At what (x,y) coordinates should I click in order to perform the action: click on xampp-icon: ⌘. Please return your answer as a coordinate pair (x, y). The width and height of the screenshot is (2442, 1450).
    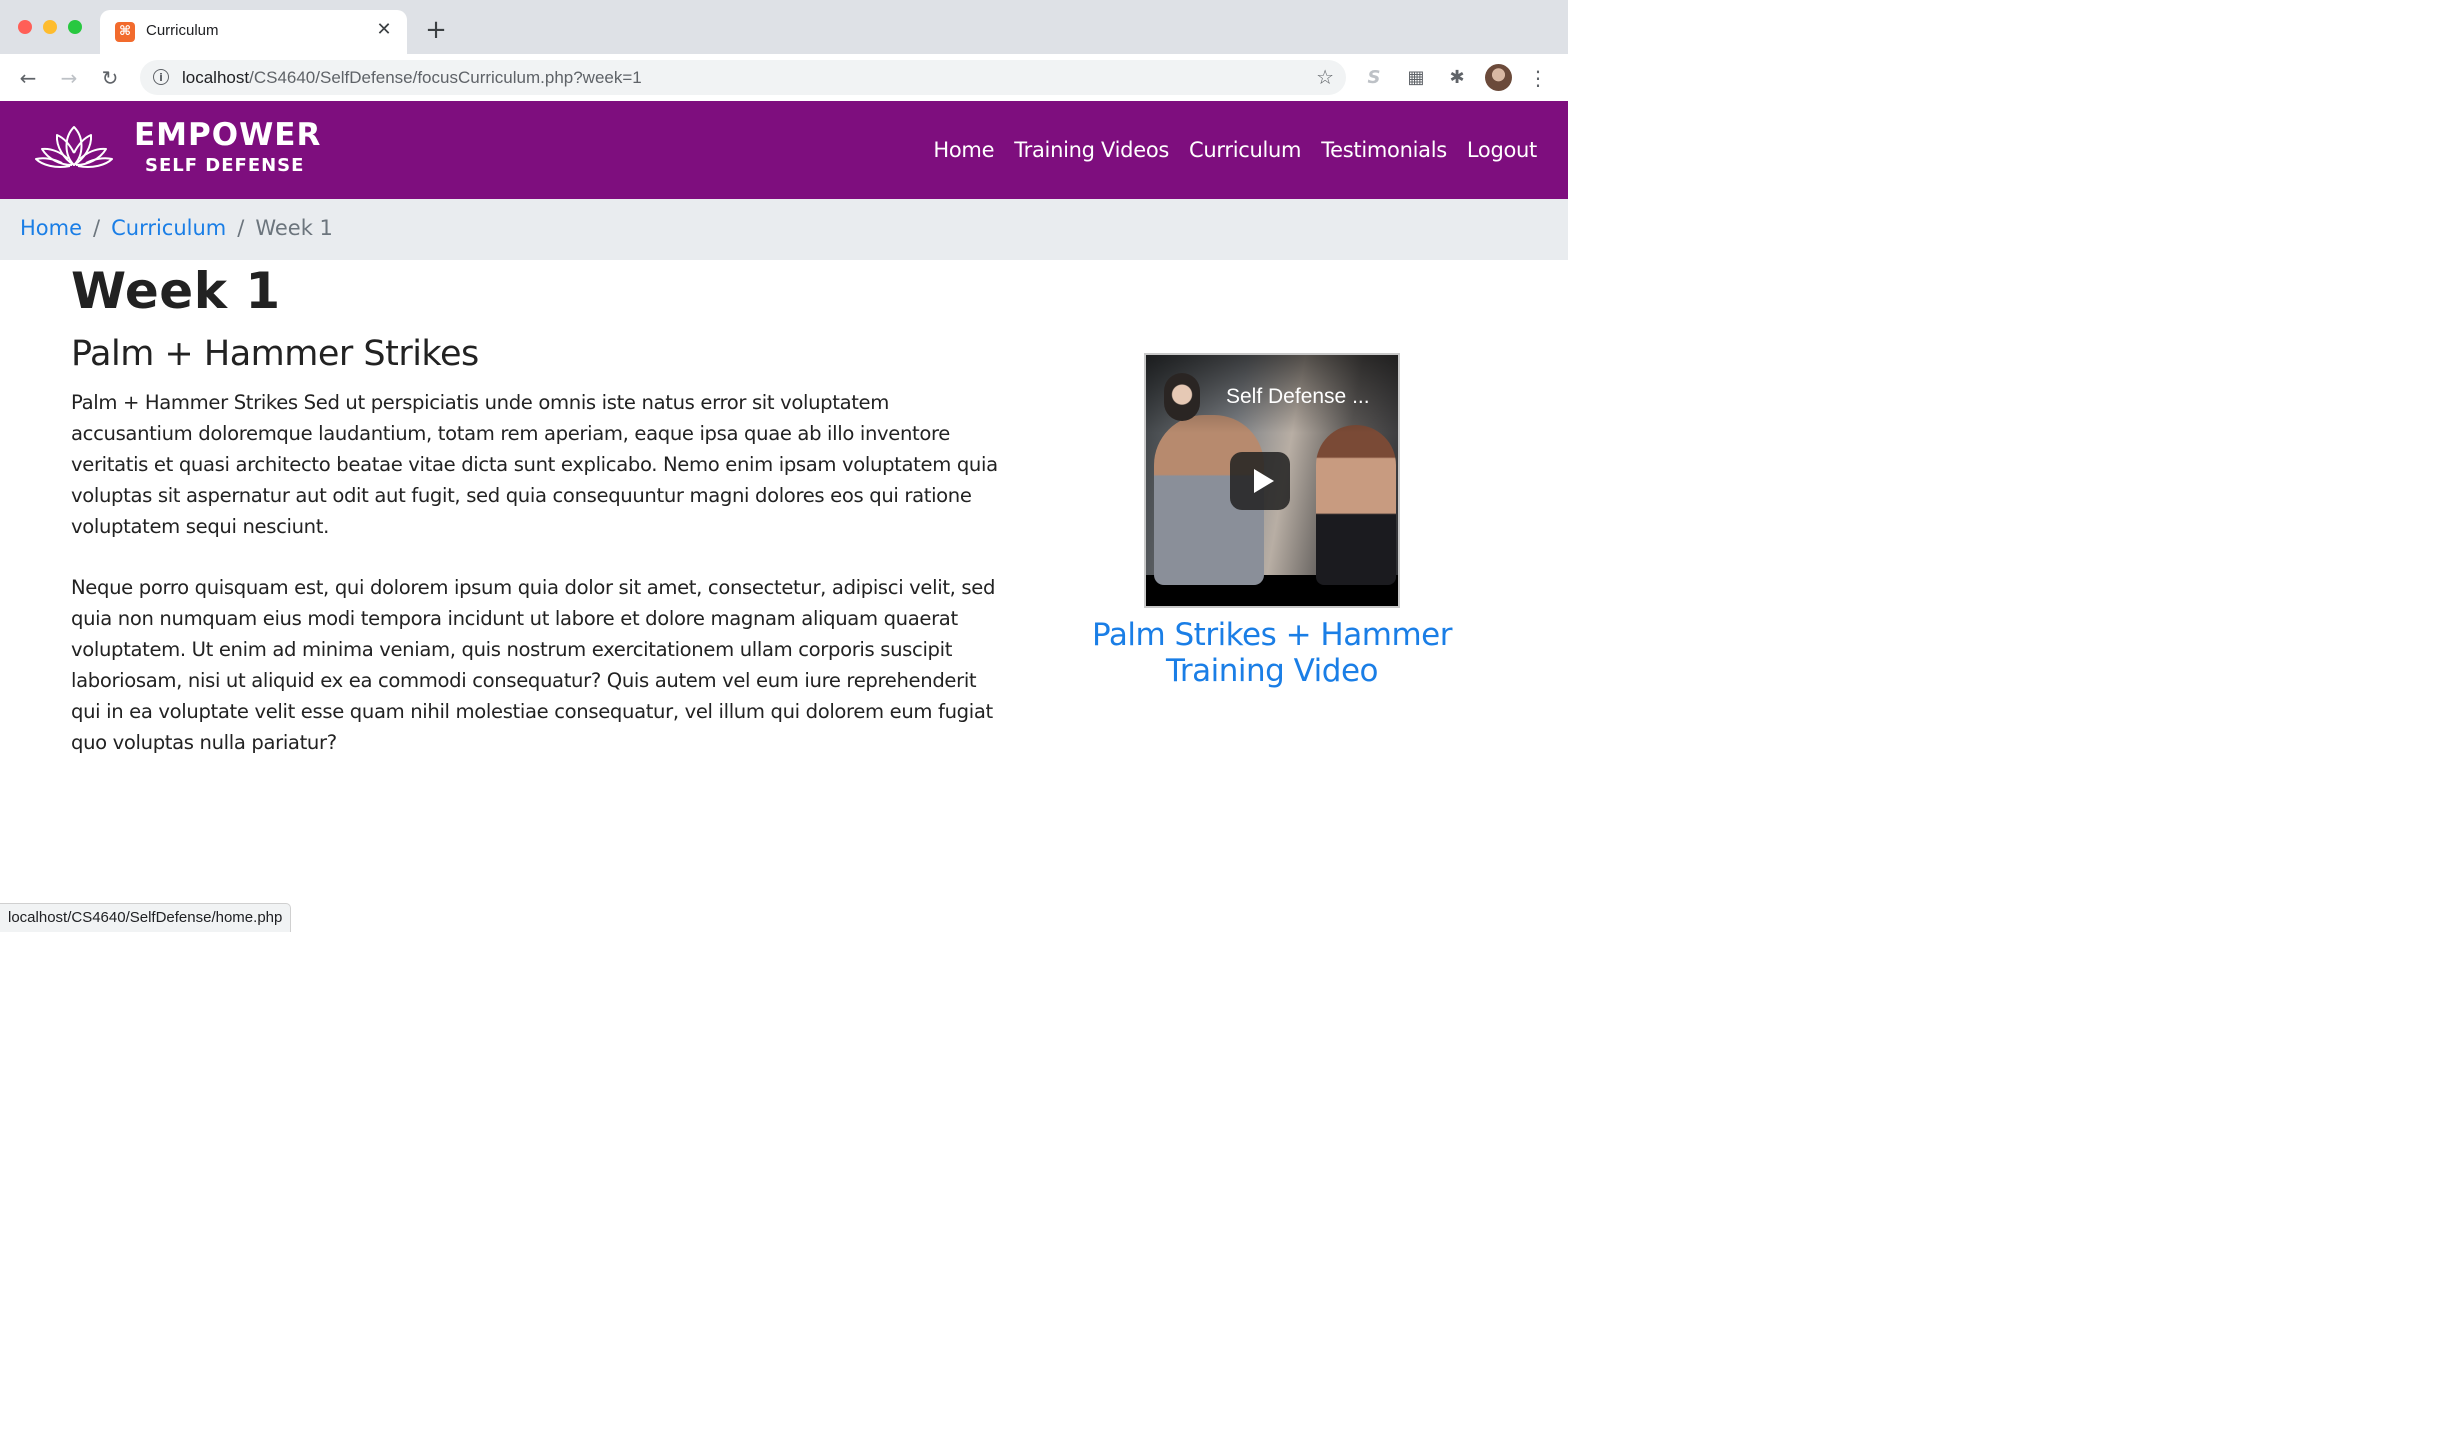
    Looking at the image, I should click on (125, 32).